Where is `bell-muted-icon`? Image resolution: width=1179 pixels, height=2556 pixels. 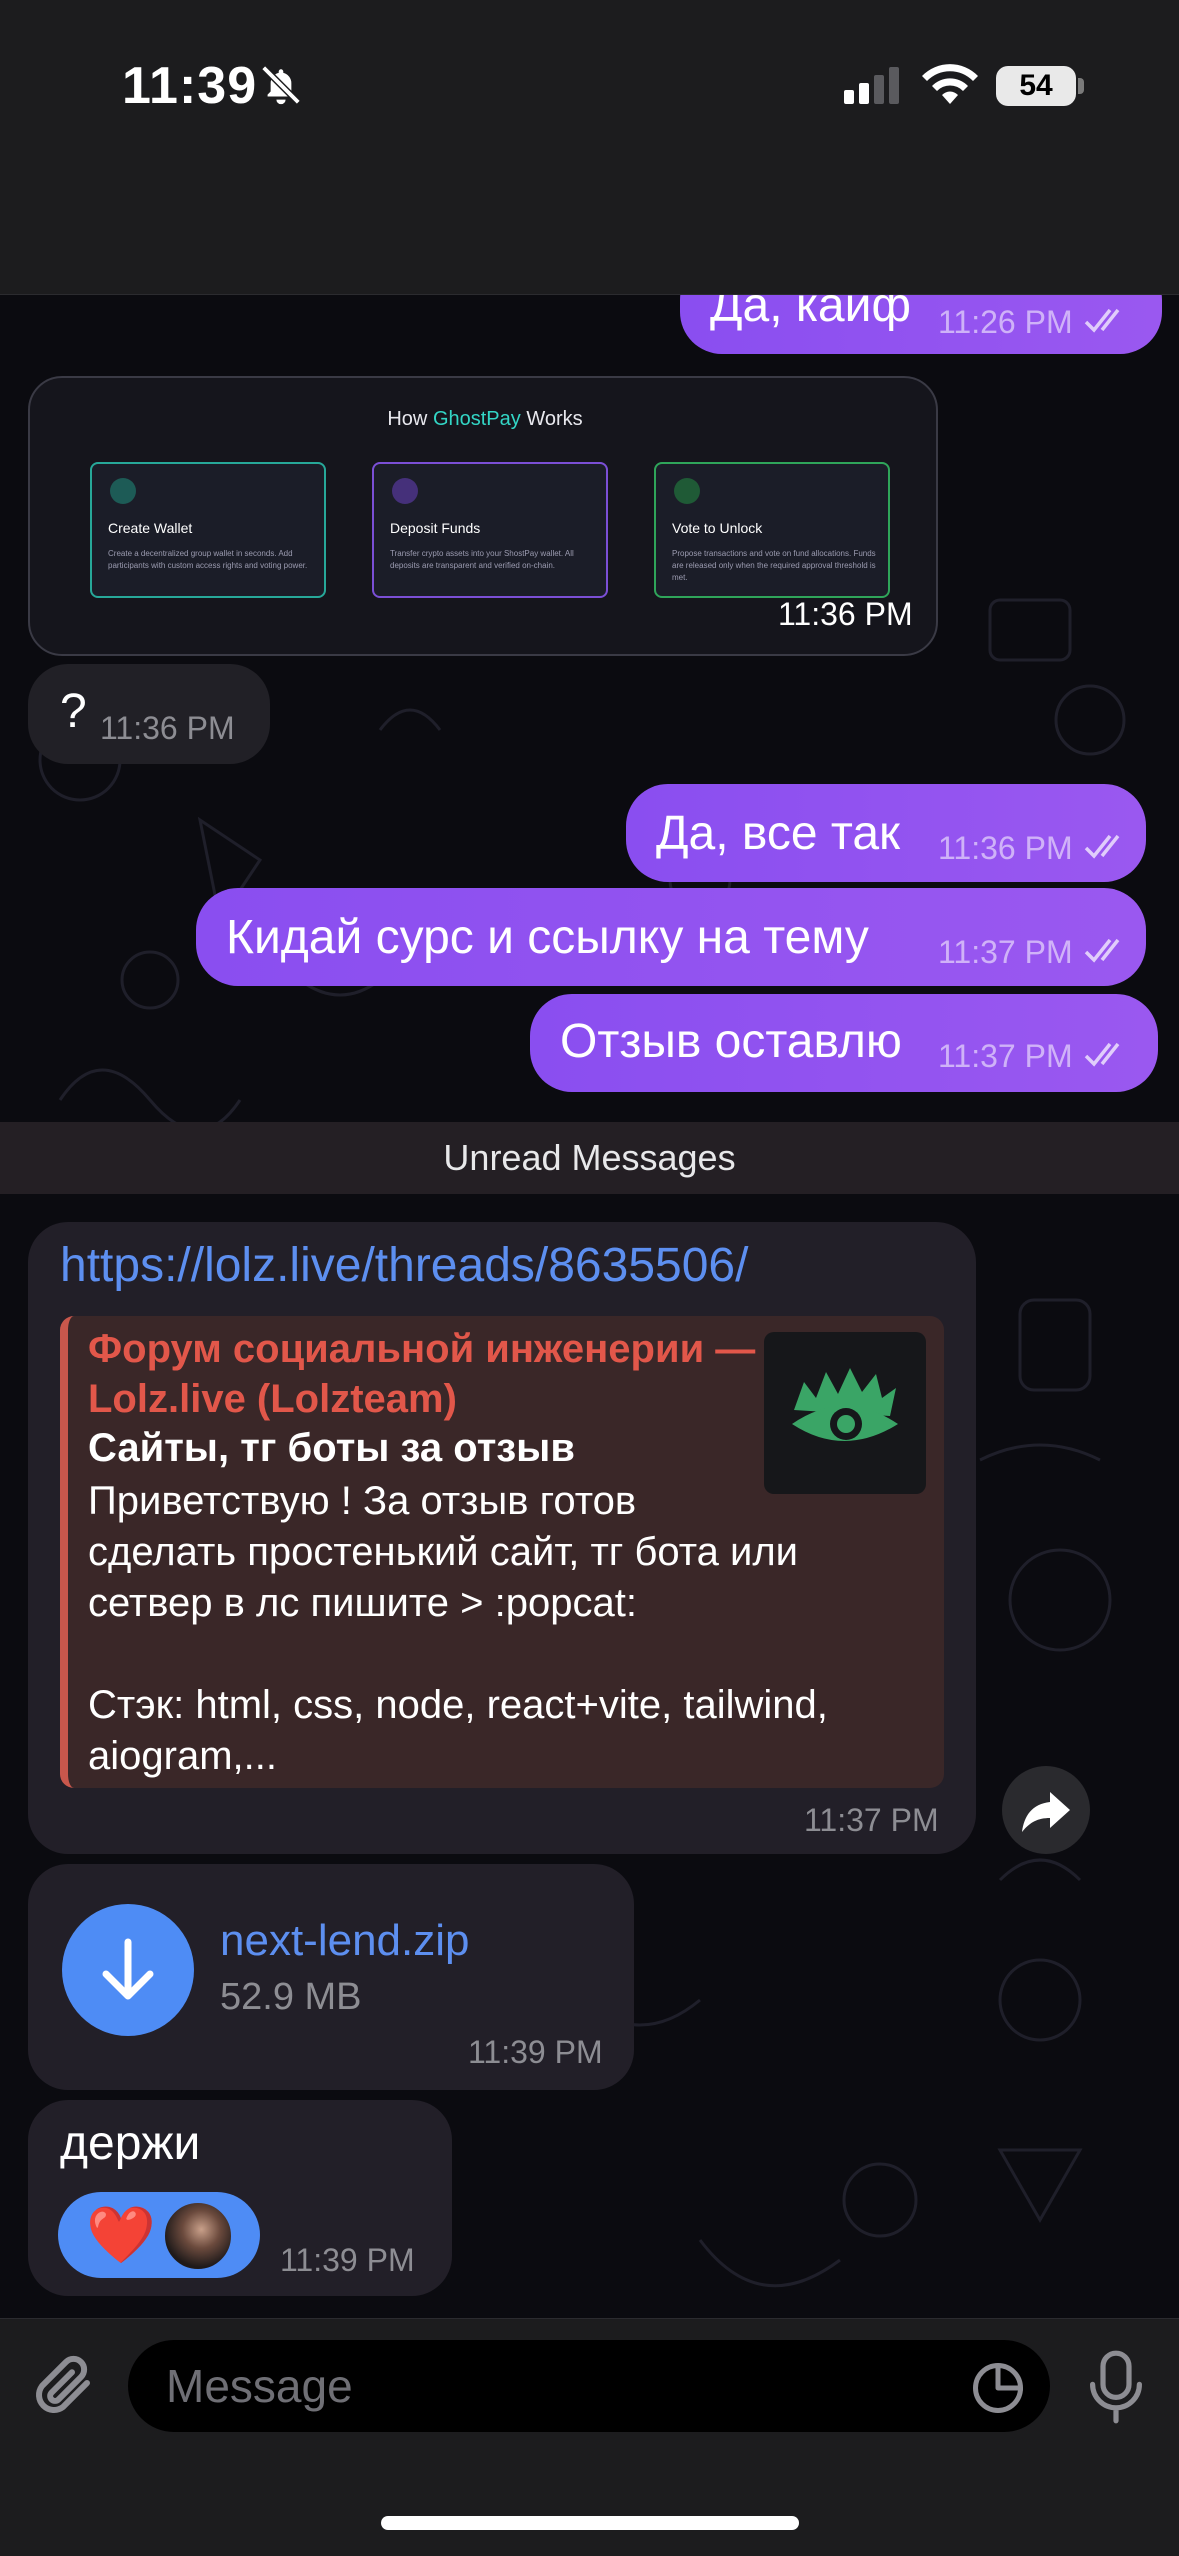 bell-muted-icon is located at coordinates (281, 85).